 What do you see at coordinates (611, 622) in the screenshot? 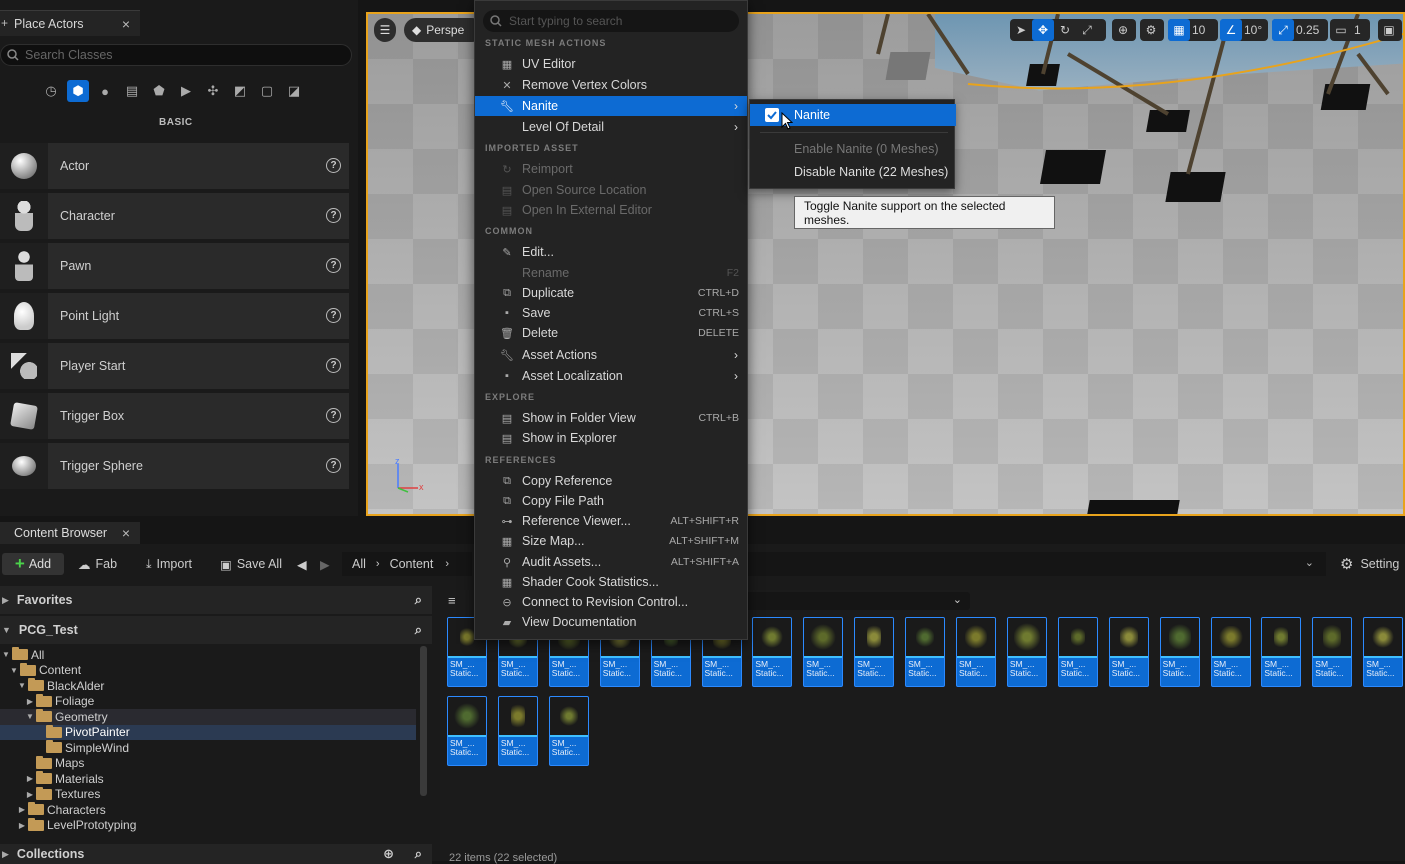
I see `menu-item-view-documentation: ▰ View Documentation` at bounding box center [611, 622].